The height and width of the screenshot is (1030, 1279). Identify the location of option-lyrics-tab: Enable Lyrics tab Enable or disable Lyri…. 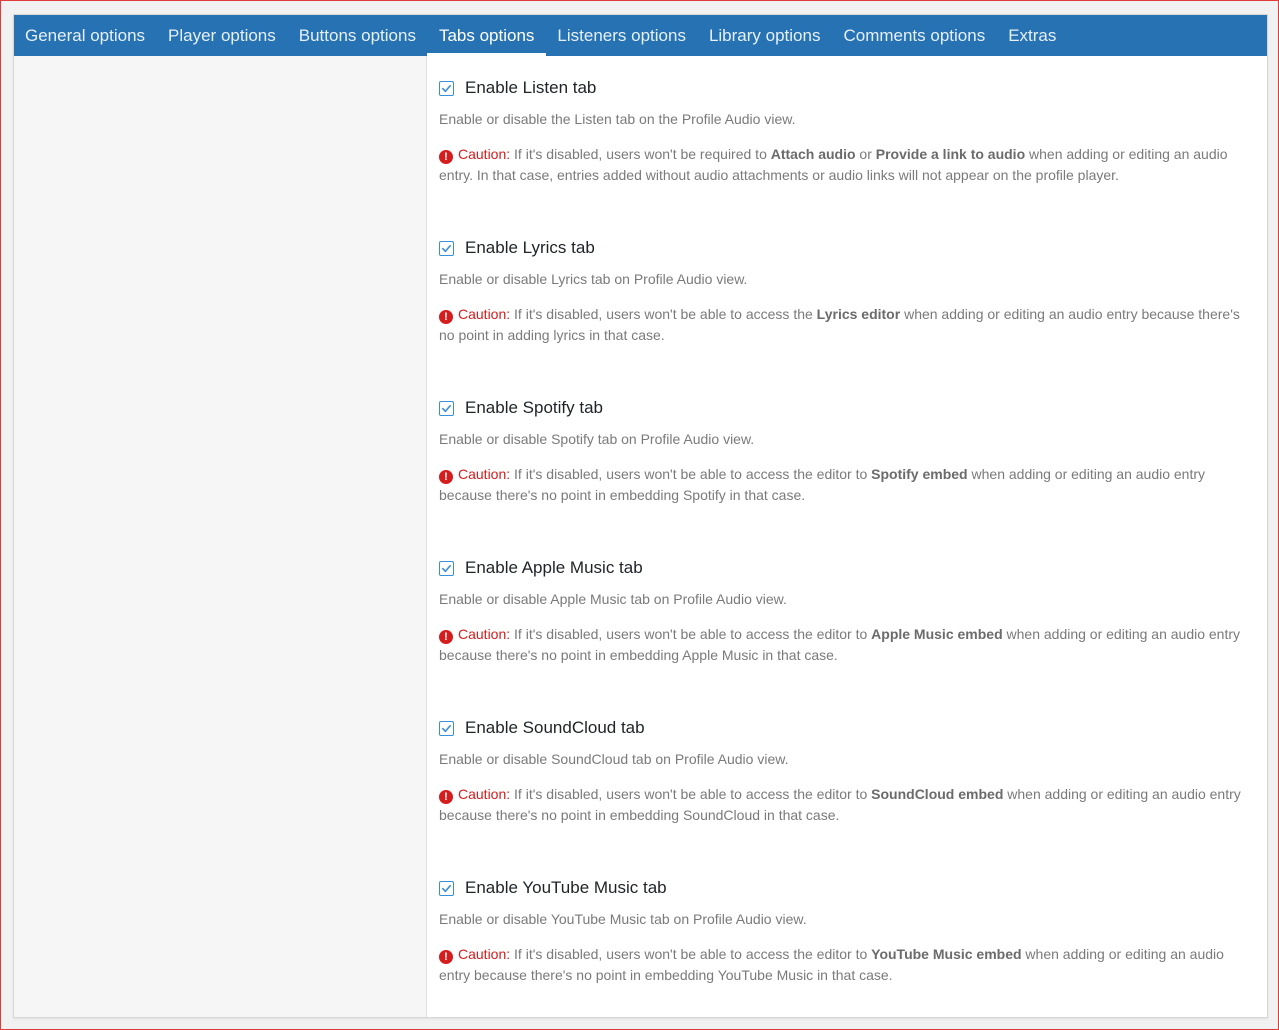
(846, 291).